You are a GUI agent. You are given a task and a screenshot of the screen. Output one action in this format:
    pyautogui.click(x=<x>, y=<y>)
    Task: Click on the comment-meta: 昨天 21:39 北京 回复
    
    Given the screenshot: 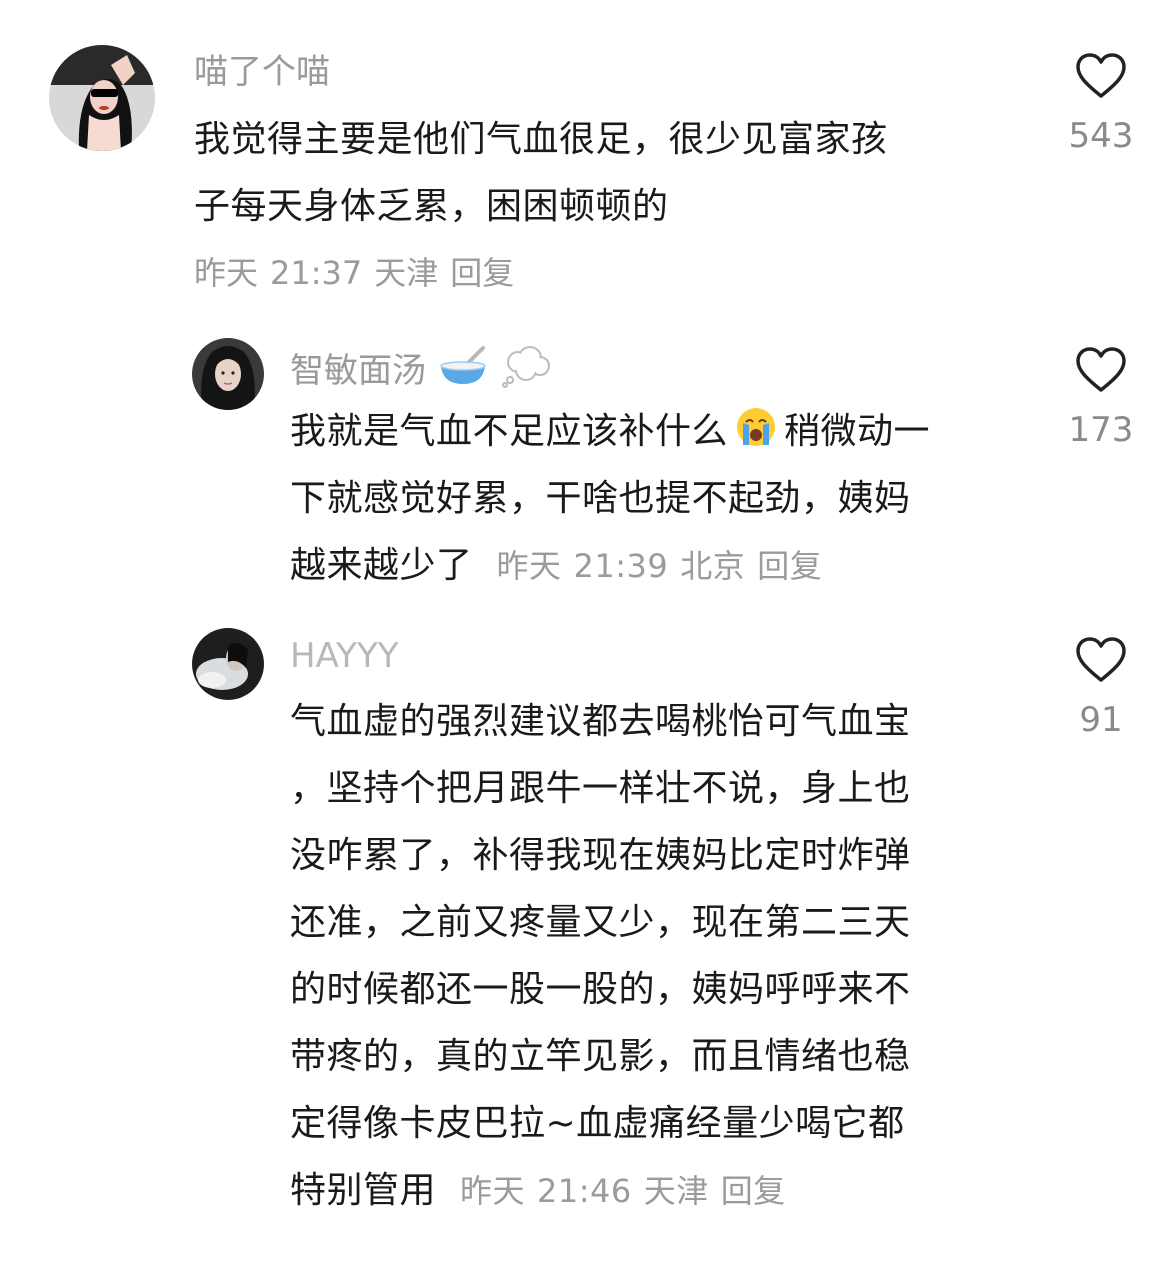 What is the action you would take?
    pyautogui.click(x=665, y=566)
    